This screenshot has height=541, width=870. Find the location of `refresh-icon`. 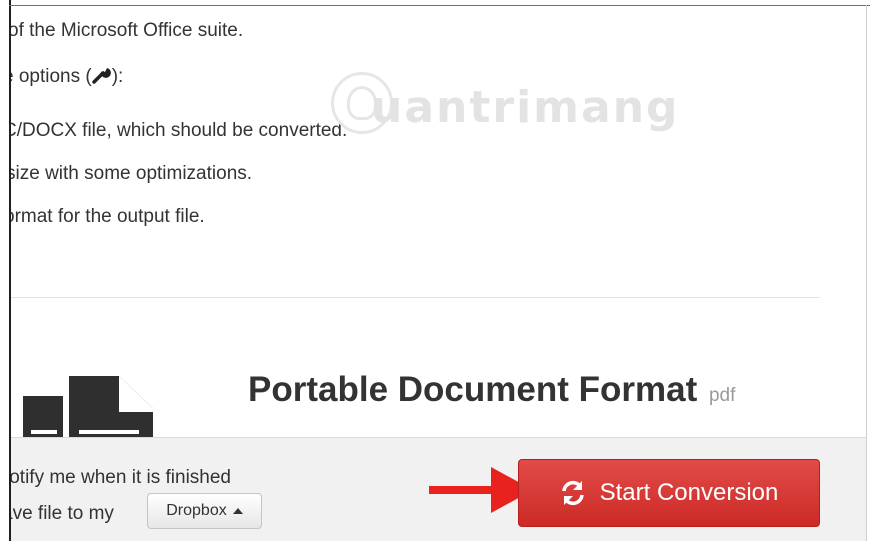

refresh-icon is located at coordinates (572, 493).